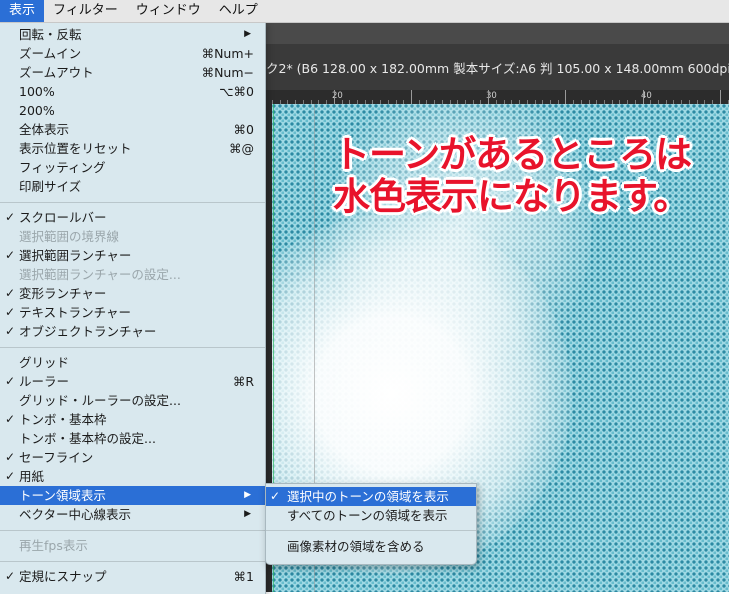  What do you see at coordinates (75, 148) in the screenshot?
I see `menu-item-label: 表示位置をリセット` at bounding box center [75, 148].